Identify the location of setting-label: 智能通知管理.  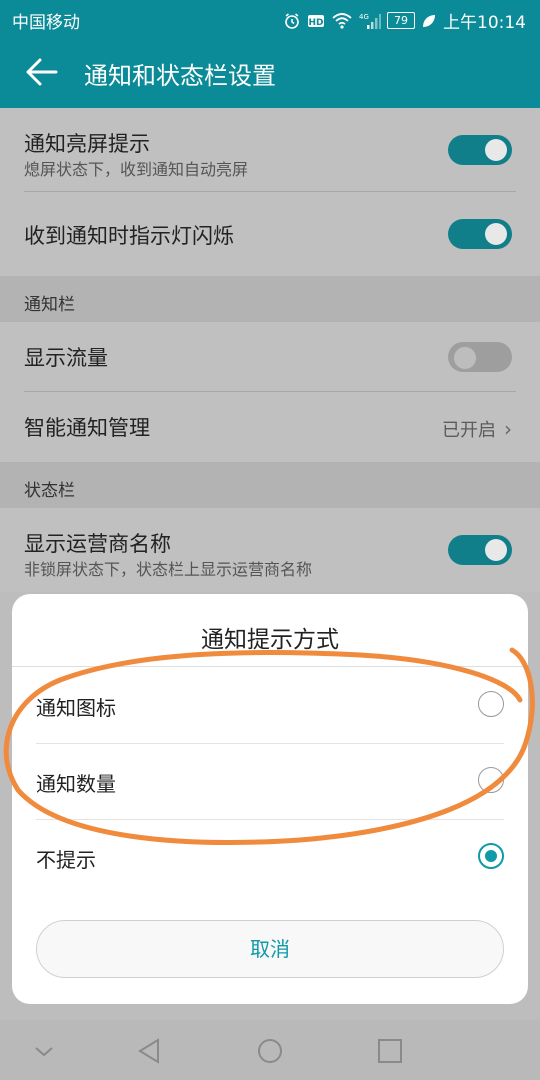
(87, 428).